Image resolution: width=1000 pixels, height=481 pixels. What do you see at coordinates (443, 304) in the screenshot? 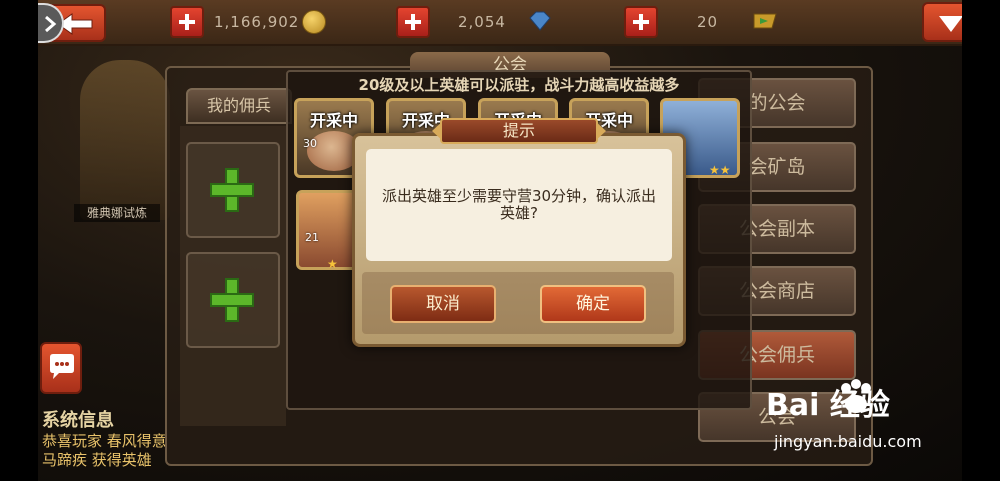
I see `cancel-button: 取消` at bounding box center [443, 304].